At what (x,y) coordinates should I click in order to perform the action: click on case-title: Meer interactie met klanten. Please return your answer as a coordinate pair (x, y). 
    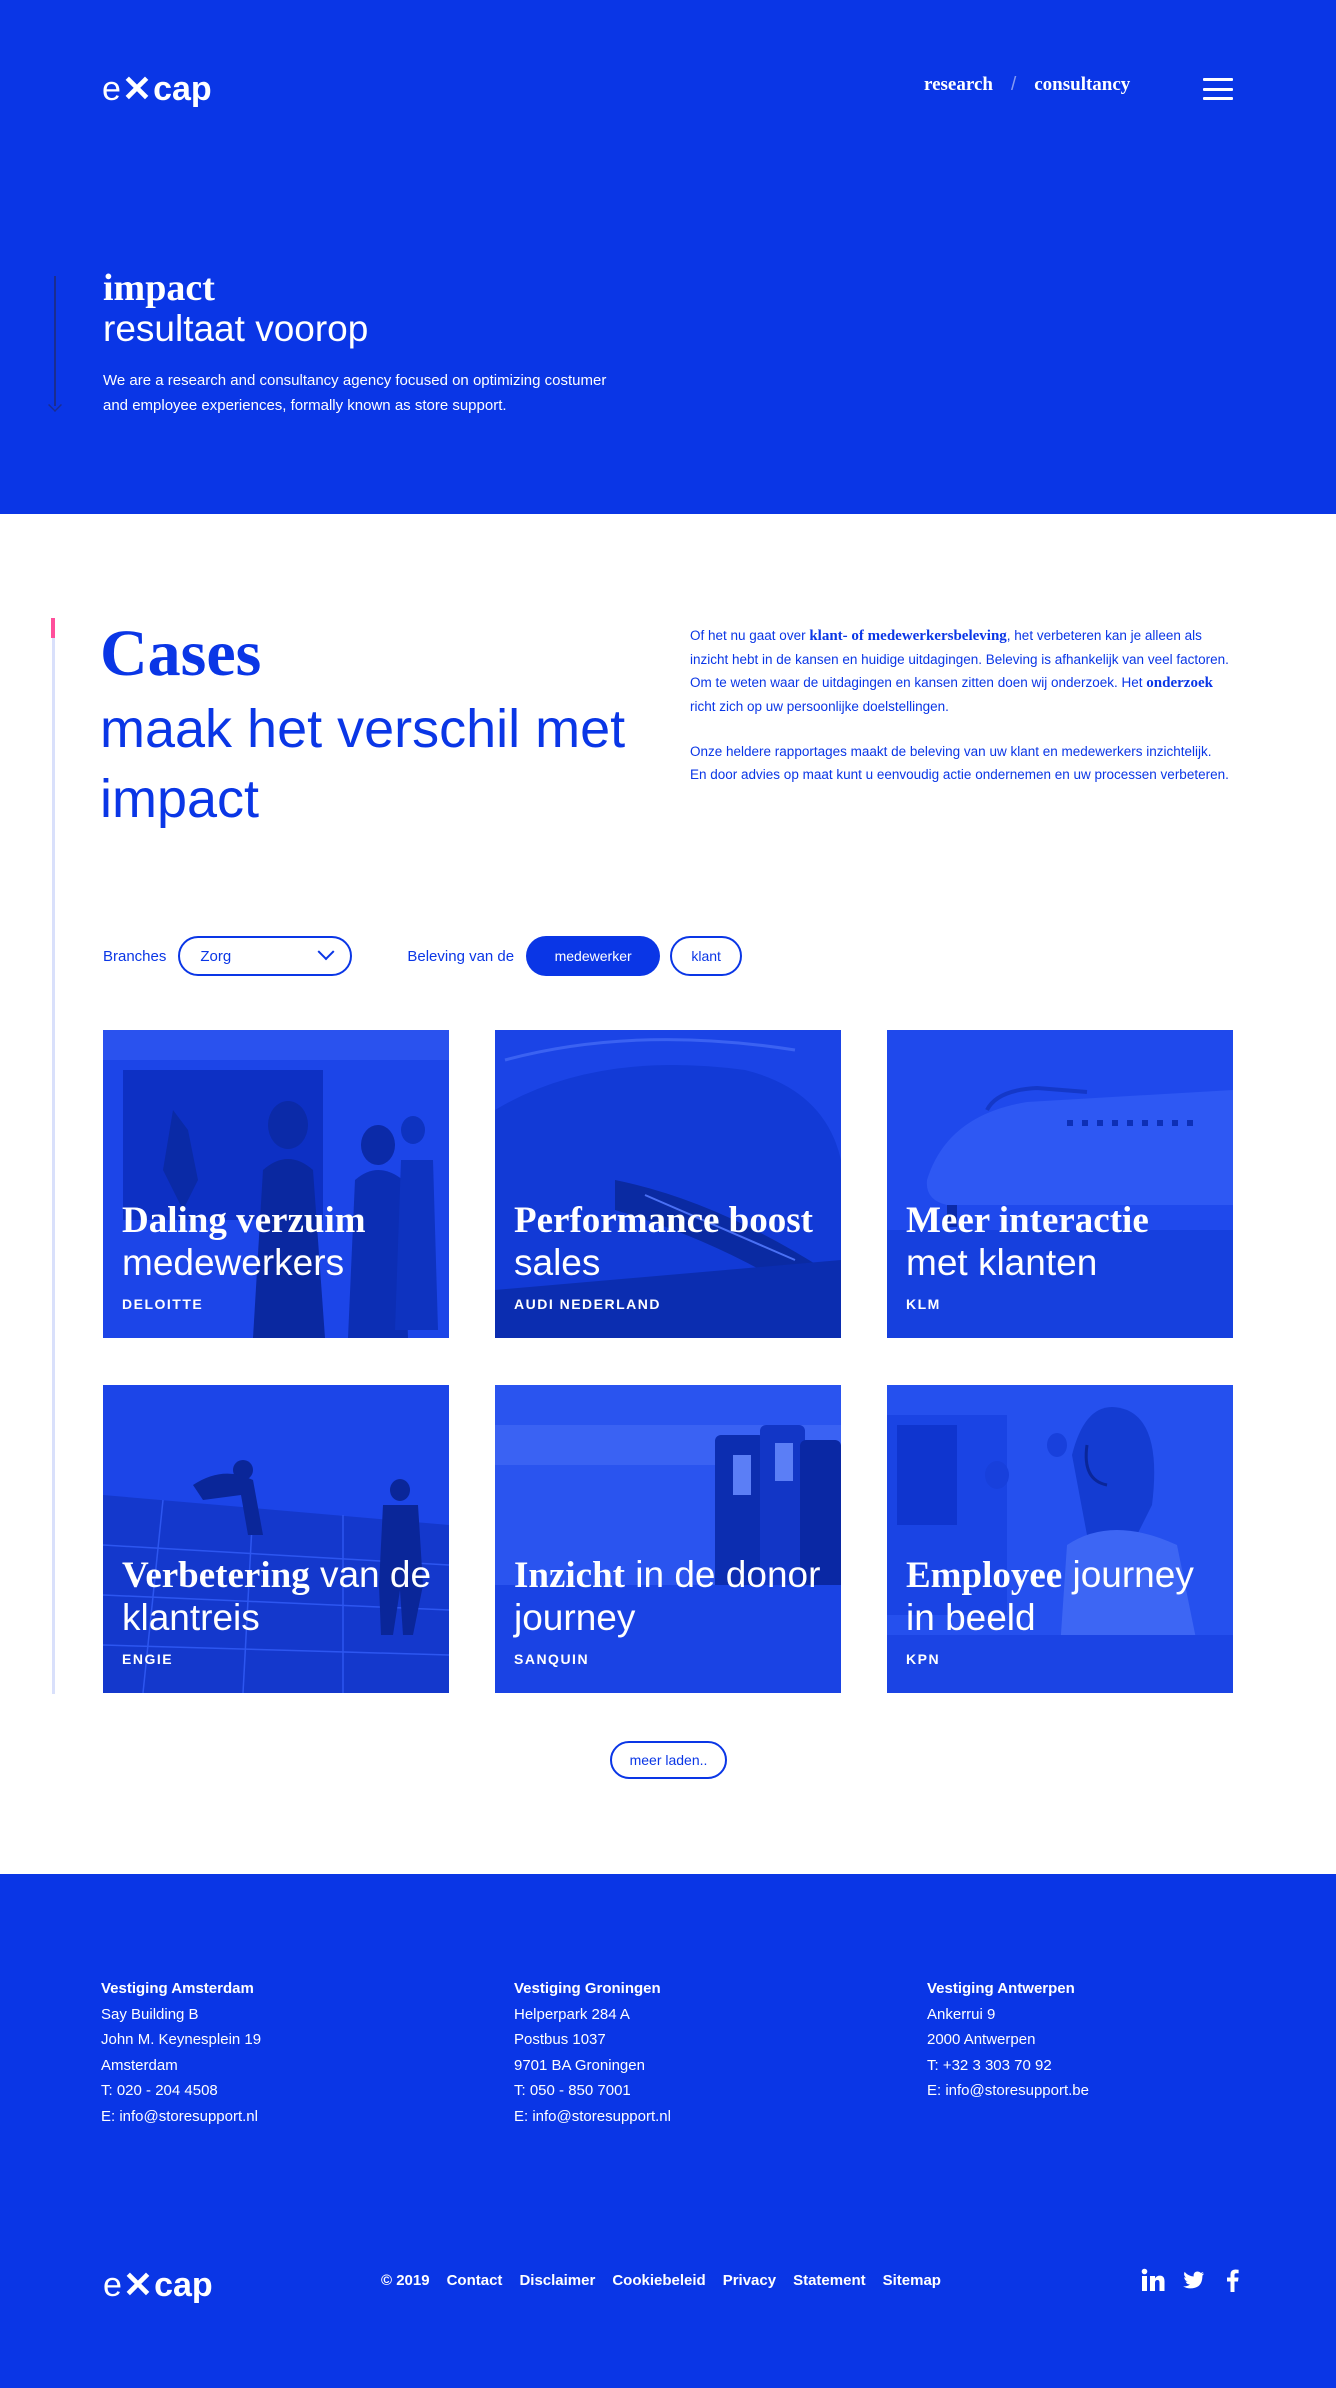
    Looking at the image, I should click on (1027, 1241).